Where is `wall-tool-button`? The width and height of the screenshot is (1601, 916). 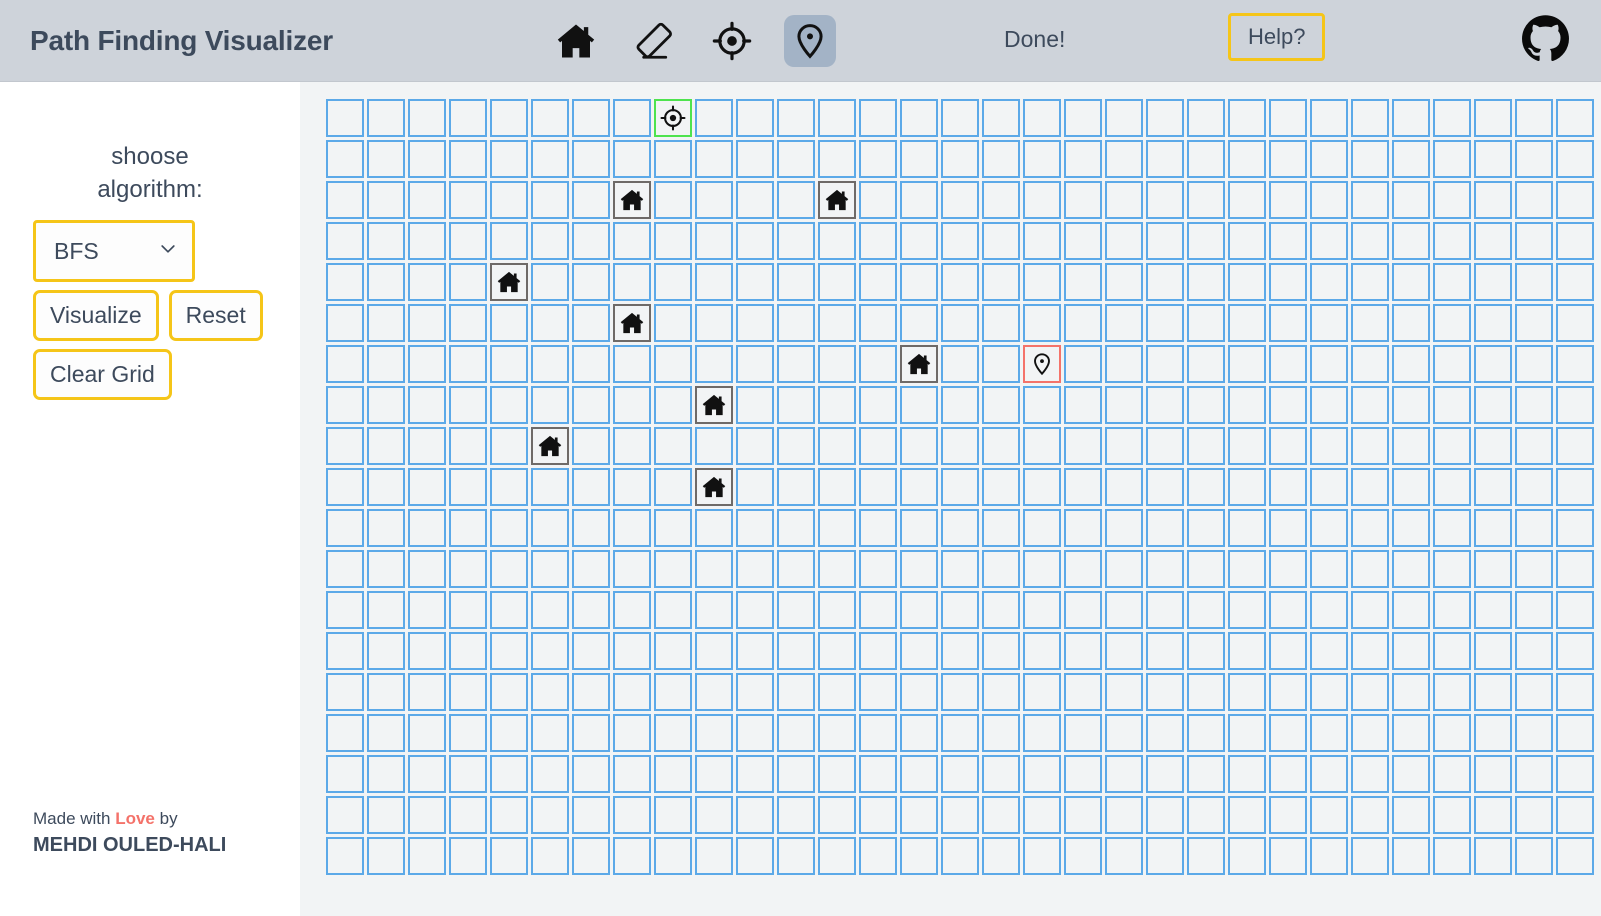 wall-tool-button is located at coordinates (576, 41).